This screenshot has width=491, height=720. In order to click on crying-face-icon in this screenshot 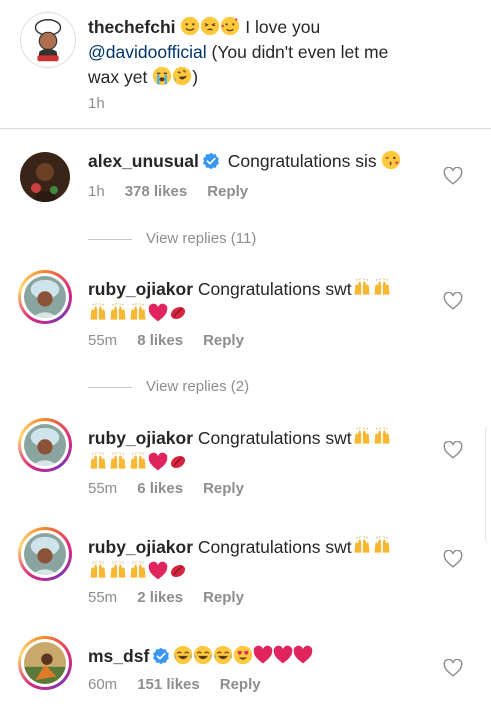, I will do `click(162, 76)`.